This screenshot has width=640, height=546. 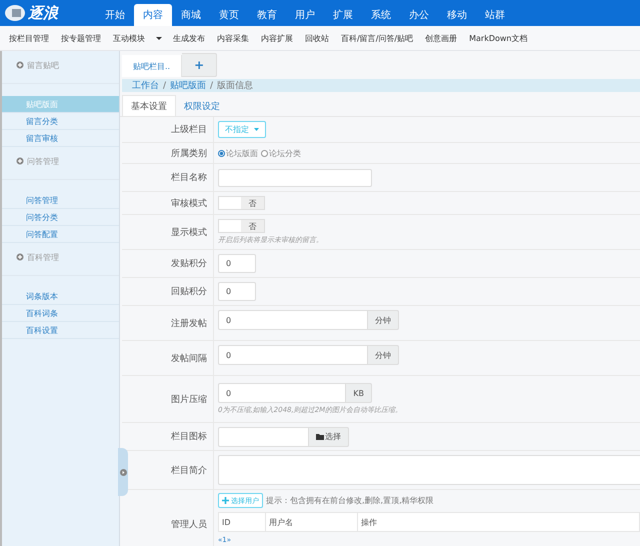 What do you see at coordinates (123, 472) in the screenshot?
I see `collapse-handle` at bounding box center [123, 472].